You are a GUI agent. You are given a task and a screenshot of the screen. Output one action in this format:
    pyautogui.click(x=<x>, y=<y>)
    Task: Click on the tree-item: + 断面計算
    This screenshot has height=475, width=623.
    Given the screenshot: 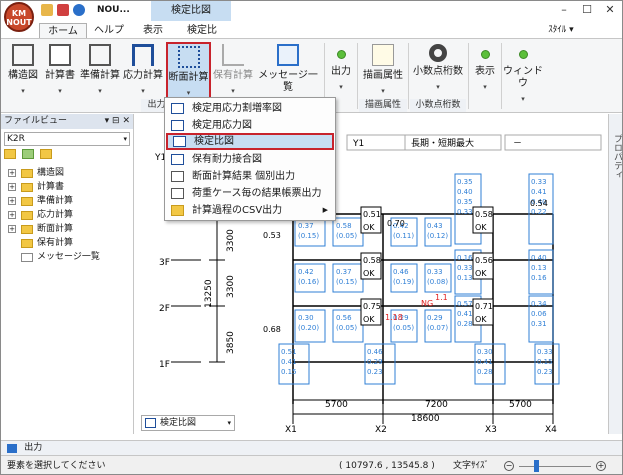 What is the action you would take?
    pyautogui.click(x=67, y=229)
    